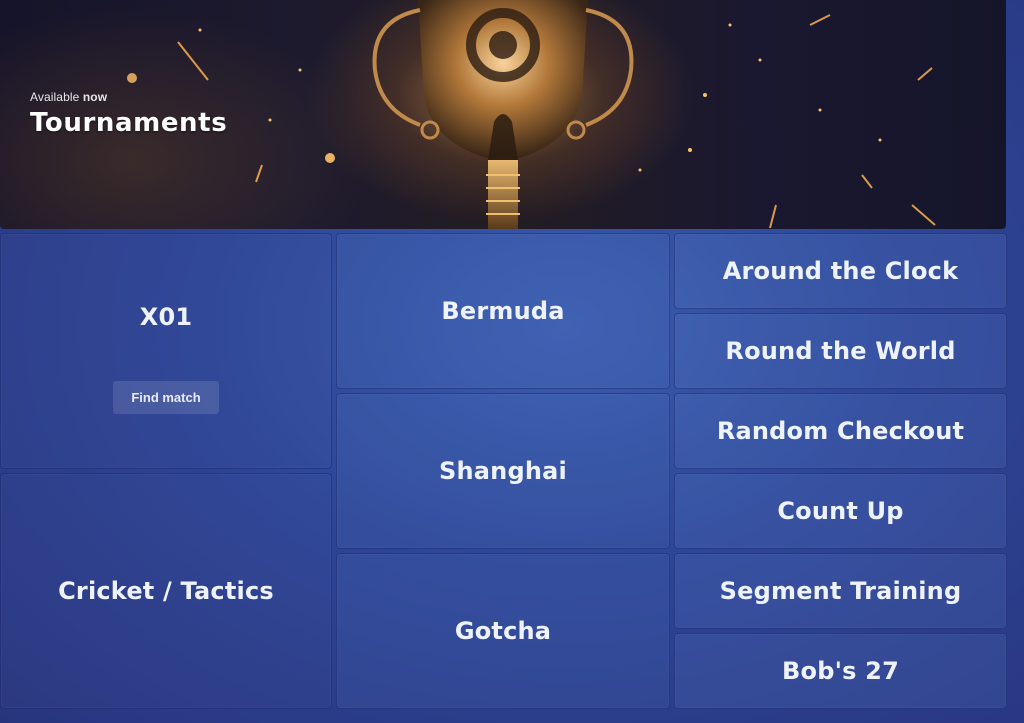  Describe the element at coordinates (166, 397) in the screenshot. I see `find-match-button: Find match` at that location.